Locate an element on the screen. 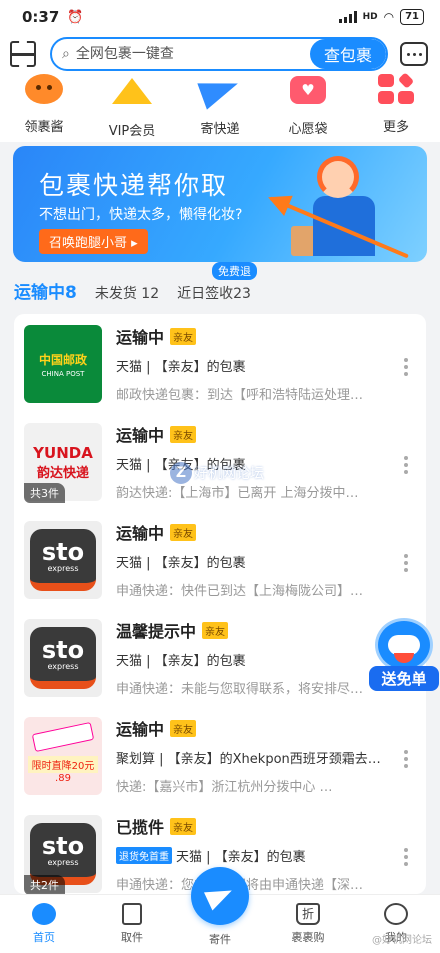 Image resolution: width=440 pixels, height=953 pixels. send-button is located at coordinates (220, 896).